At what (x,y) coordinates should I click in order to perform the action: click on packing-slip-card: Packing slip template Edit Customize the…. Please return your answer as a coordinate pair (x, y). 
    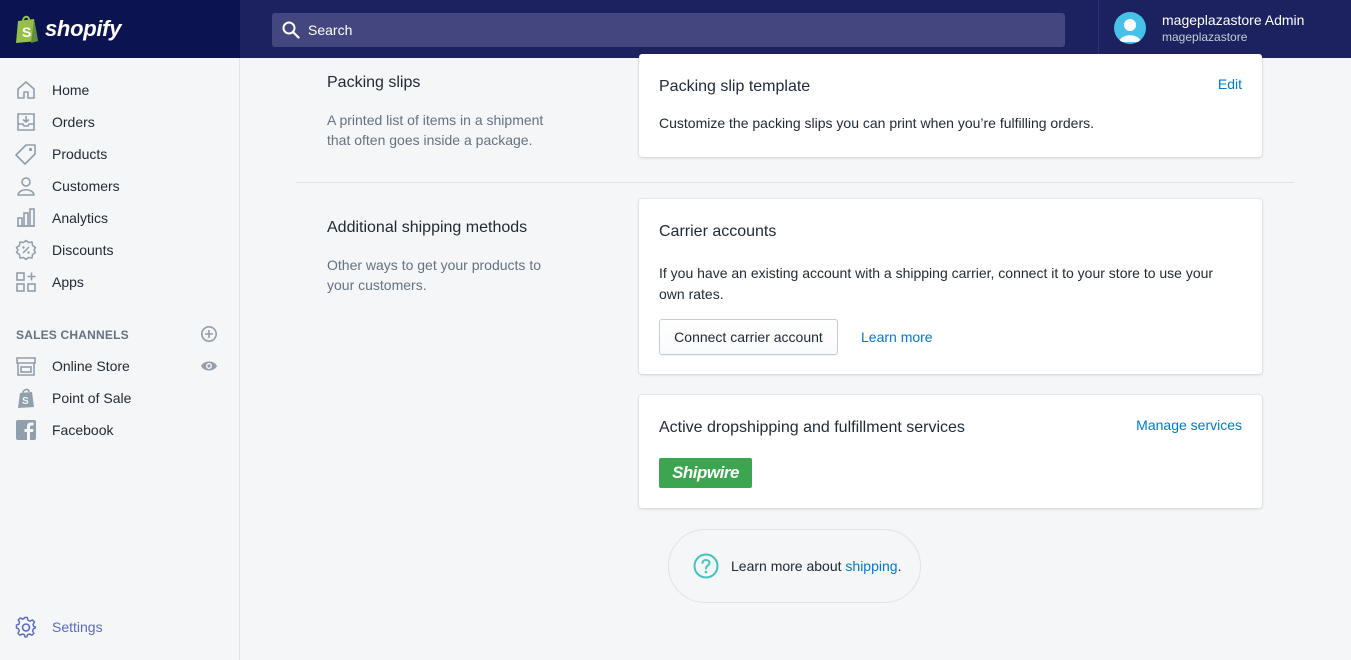
    Looking at the image, I should click on (950, 105).